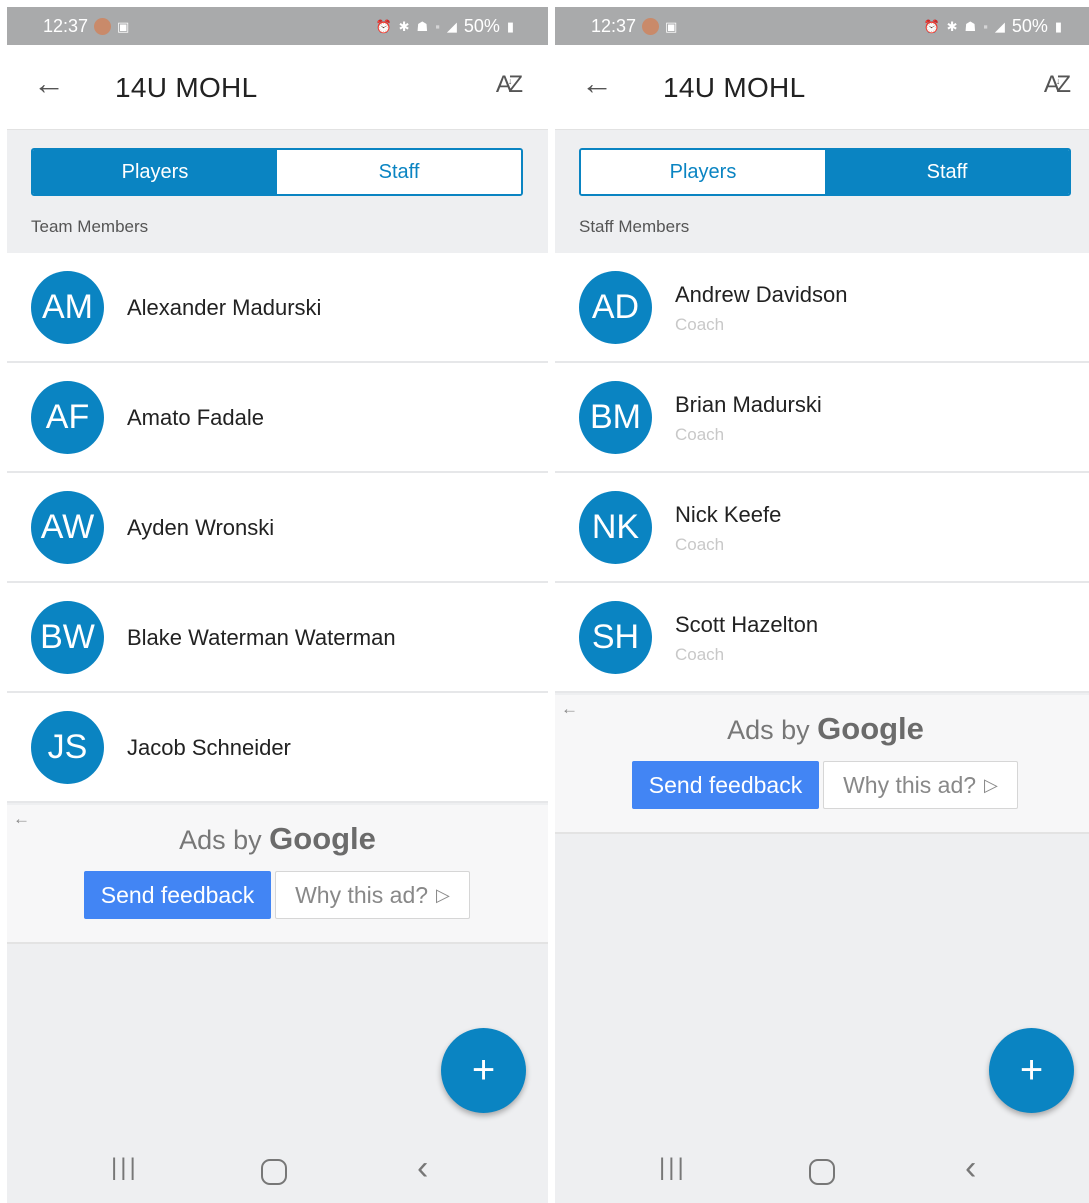 Image resolution: width=1089 pixels, height=1203 pixels. What do you see at coordinates (761, 294) in the screenshot?
I see `member-name: Andrew Davidson` at bounding box center [761, 294].